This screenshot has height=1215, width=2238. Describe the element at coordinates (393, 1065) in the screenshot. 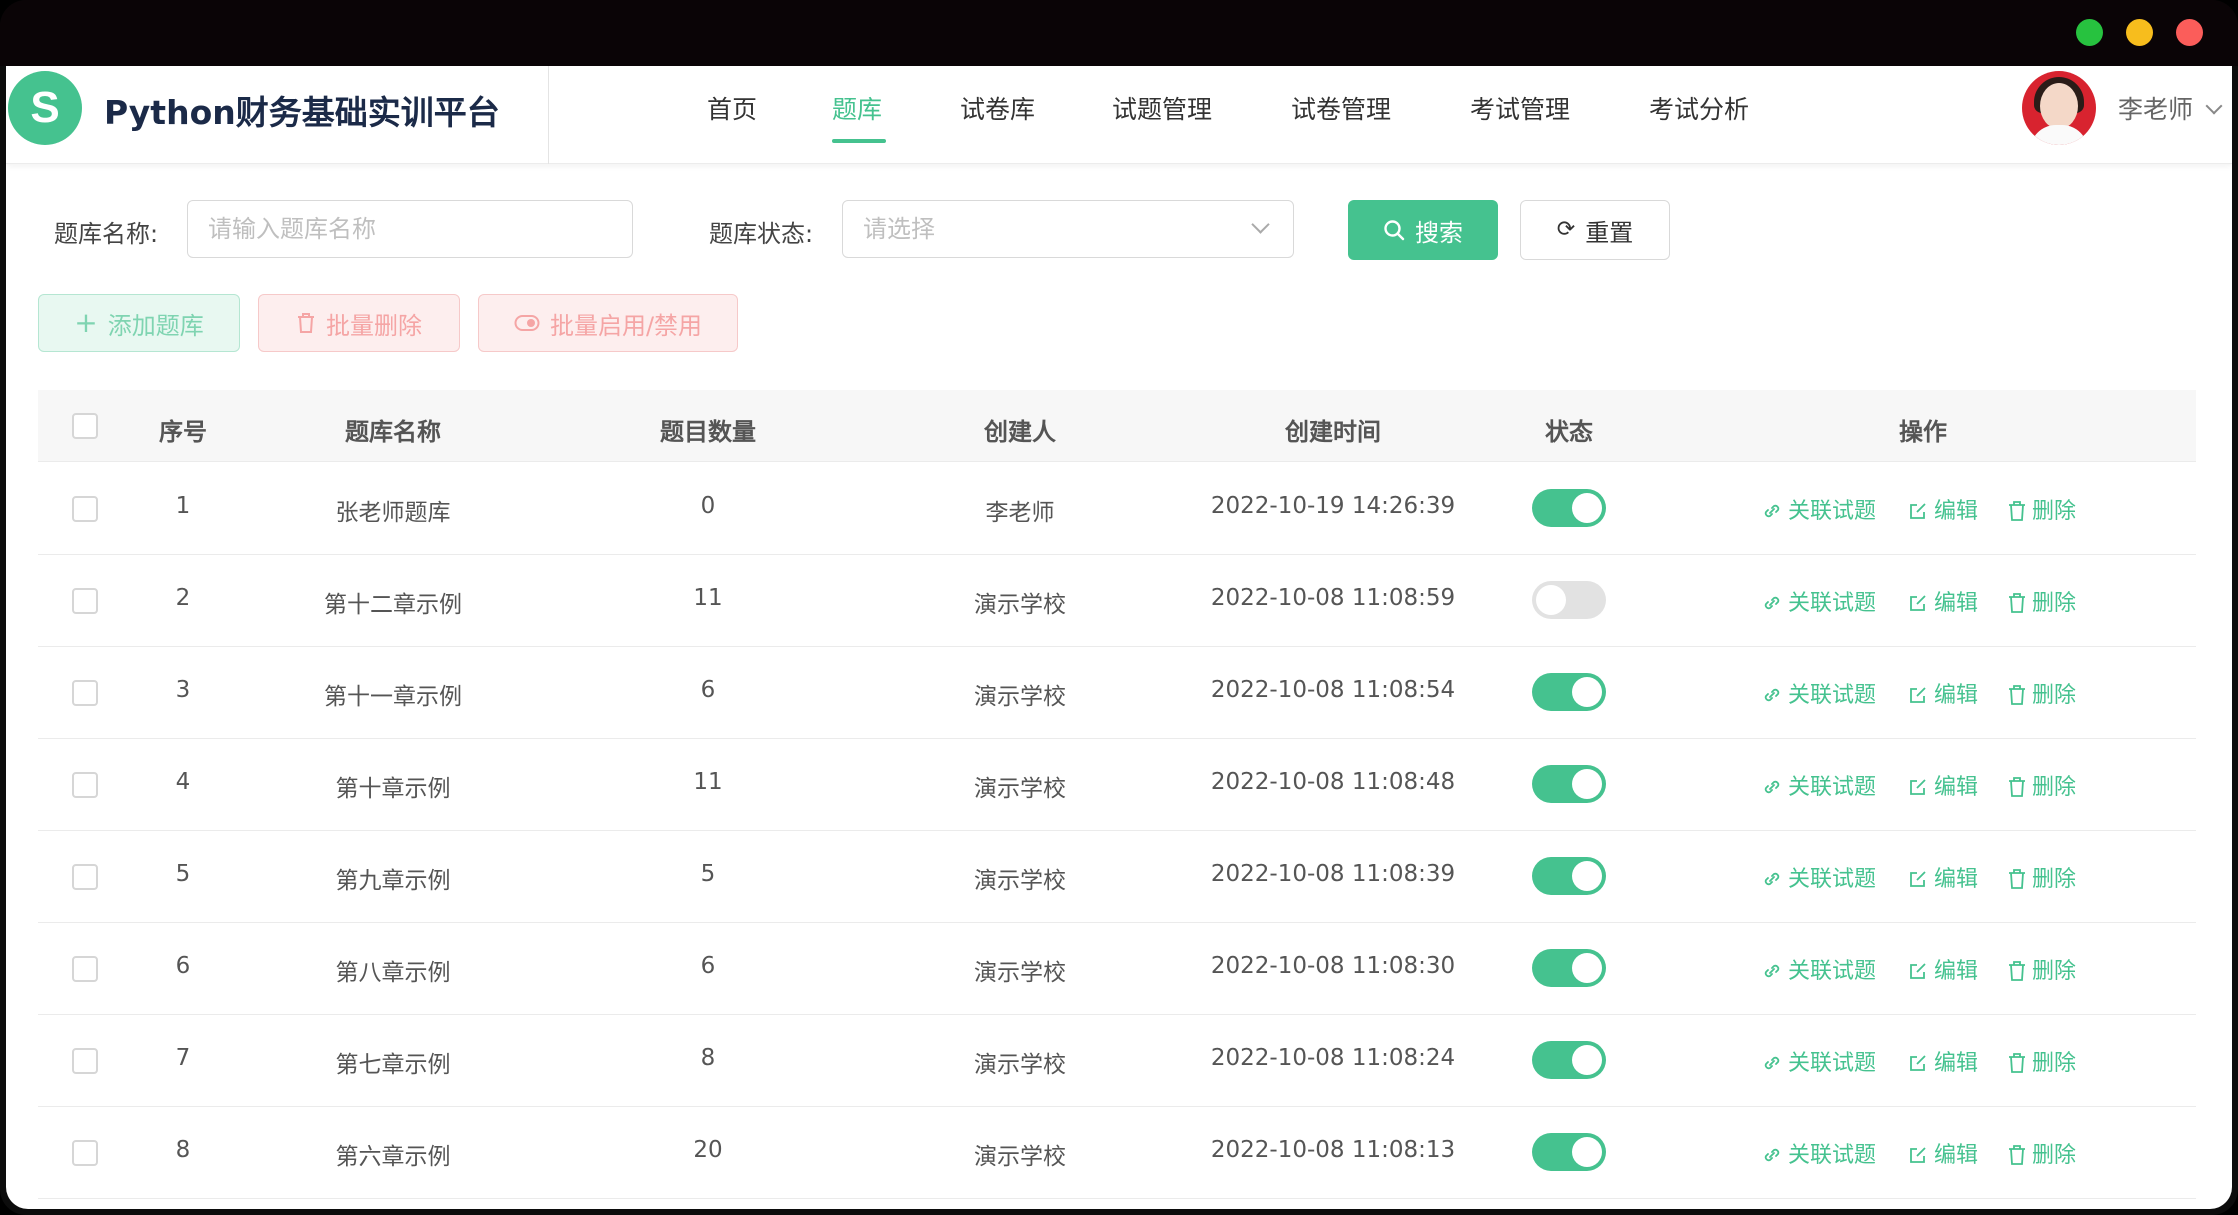

I see `row-bank-name: 第七章示例` at that location.